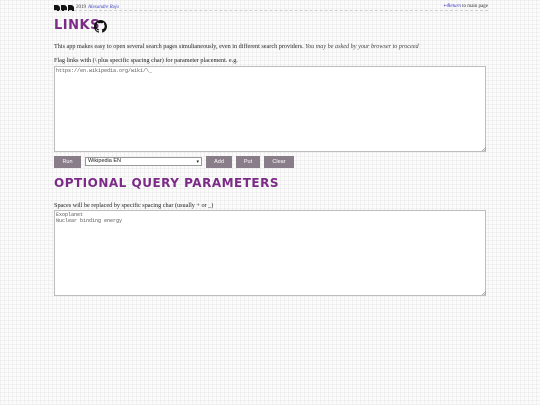  What do you see at coordinates (474, 6) in the screenshot?
I see `return-suffix: to main page` at bounding box center [474, 6].